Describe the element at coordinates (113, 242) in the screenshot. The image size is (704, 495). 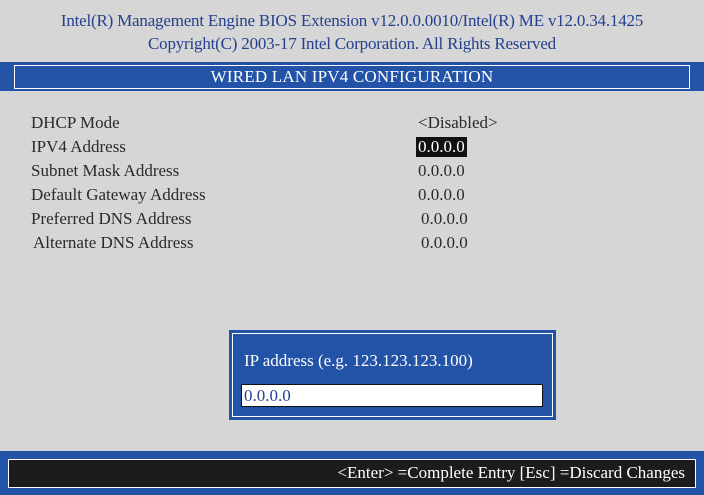
I see `setting-label-alternate-dns: Alternate DNS Address` at that location.